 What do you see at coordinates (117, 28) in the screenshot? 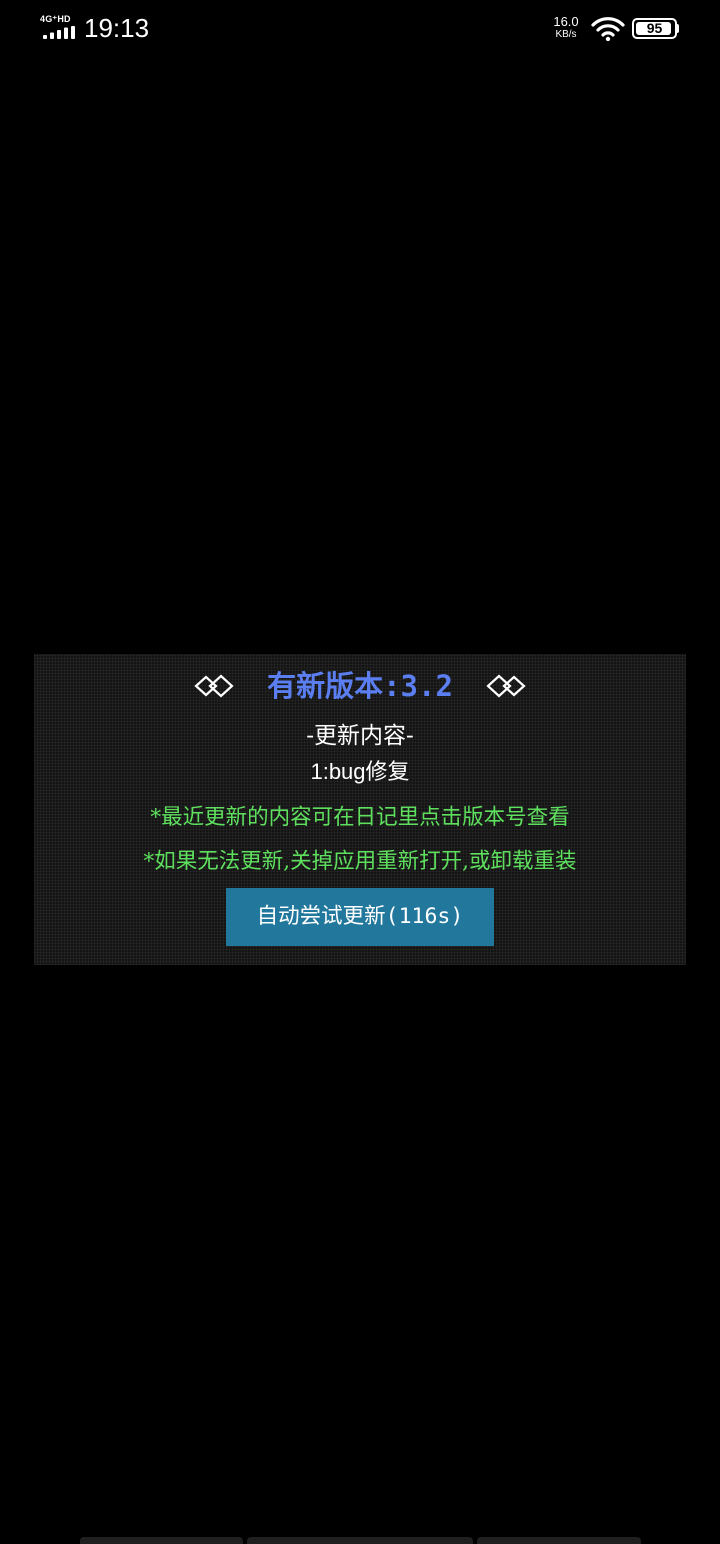
I see `clock: 19:13` at bounding box center [117, 28].